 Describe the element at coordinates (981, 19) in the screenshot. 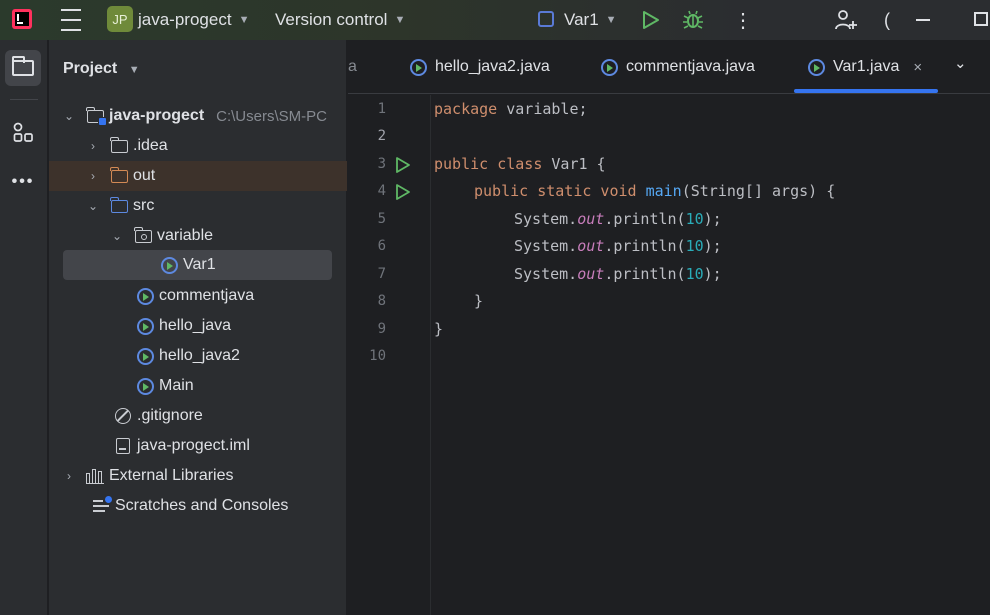

I see `maximize-window-button` at that location.